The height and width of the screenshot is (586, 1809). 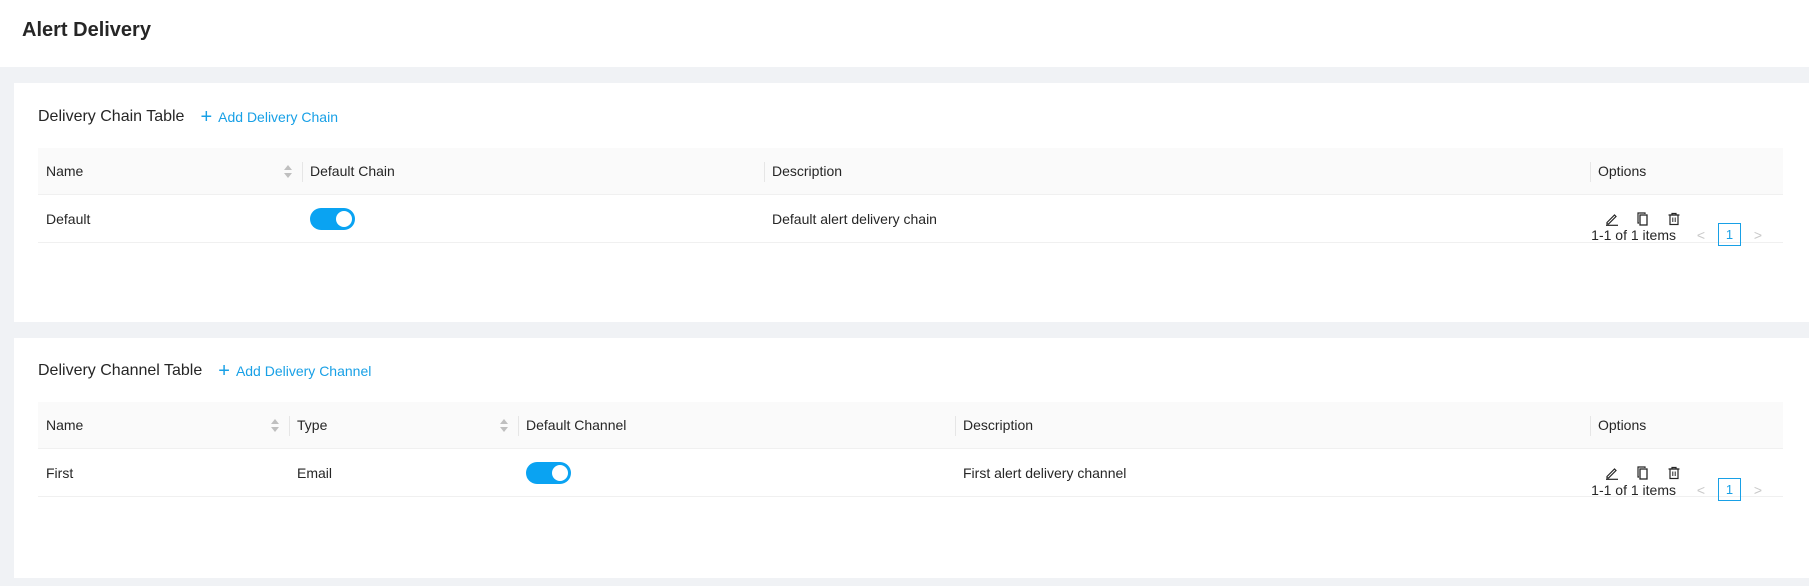 I want to click on default-channel-toggle, so click(x=548, y=472).